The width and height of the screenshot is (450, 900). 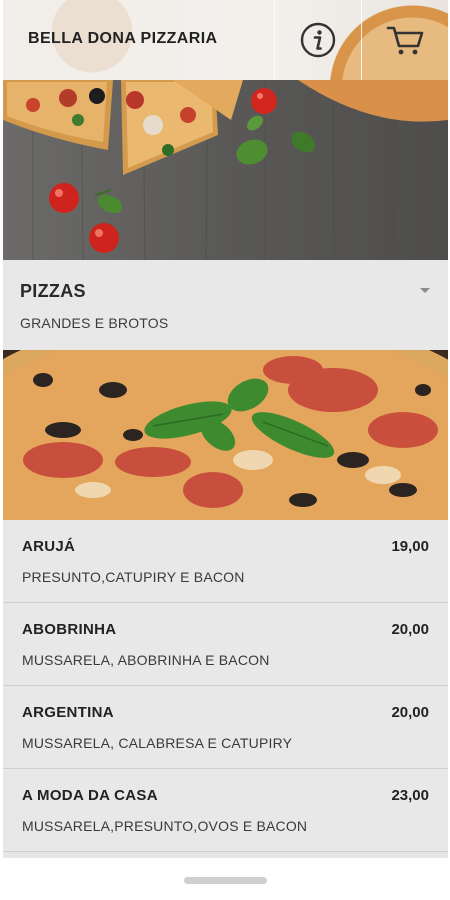 I want to click on item-name: ABOBRINHA, so click(x=69, y=629).